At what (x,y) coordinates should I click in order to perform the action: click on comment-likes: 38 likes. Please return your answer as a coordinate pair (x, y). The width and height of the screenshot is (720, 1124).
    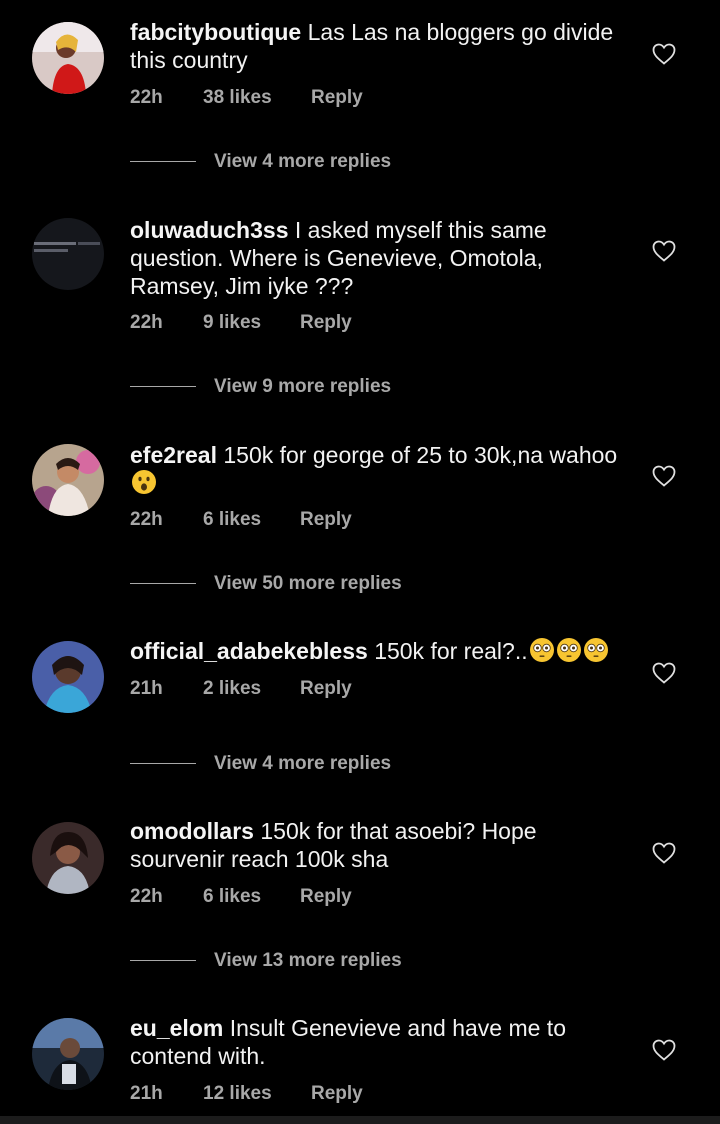
    Looking at the image, I should click on (237, 98).